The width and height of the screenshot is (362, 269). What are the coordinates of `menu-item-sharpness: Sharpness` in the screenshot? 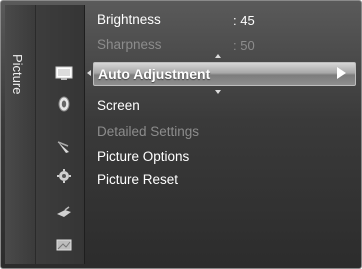 It's located at (129, 44).